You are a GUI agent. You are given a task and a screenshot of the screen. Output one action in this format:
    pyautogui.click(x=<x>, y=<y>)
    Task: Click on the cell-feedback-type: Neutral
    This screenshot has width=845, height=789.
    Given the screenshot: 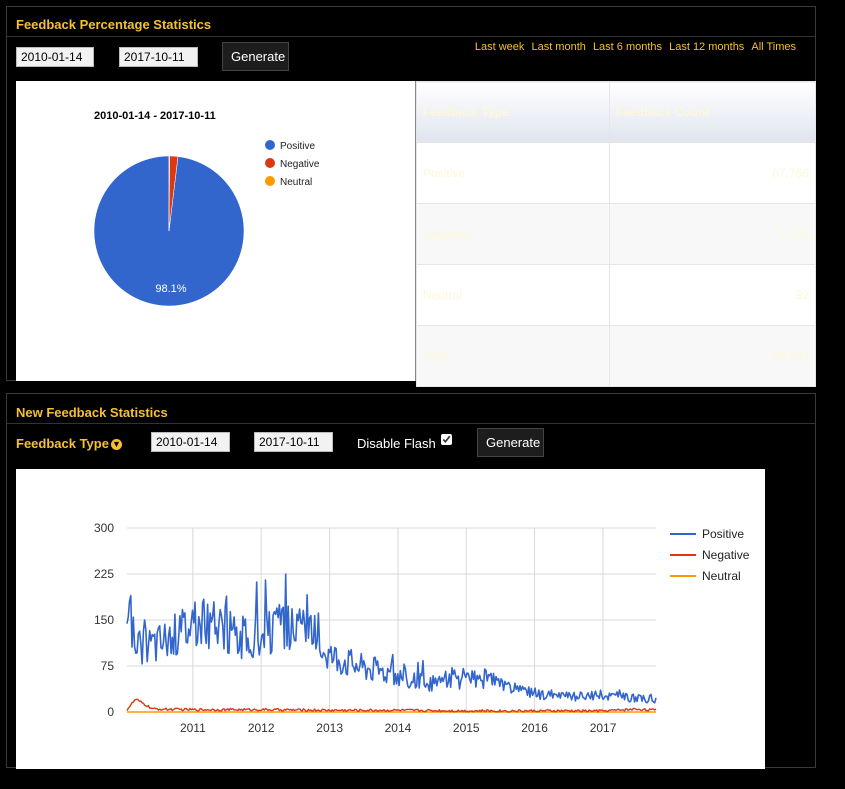 What is the action you would take?
    pyautogui.click(x=513, y=295)
    